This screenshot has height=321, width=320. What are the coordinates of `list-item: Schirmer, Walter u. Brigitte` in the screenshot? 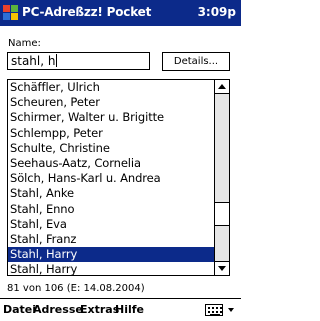 It's located at (111, 117).